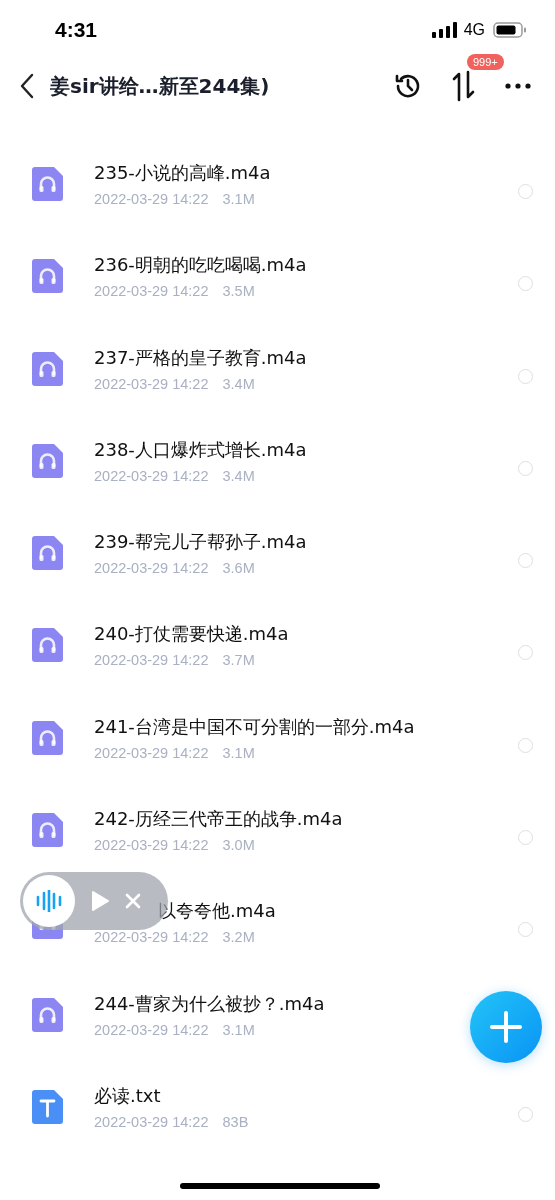 This screenshot has width=555, height=1200. What do you see at coordinates (27, 86) in the screenshot?
I see `back-icon` at bounding box center [27, 86].